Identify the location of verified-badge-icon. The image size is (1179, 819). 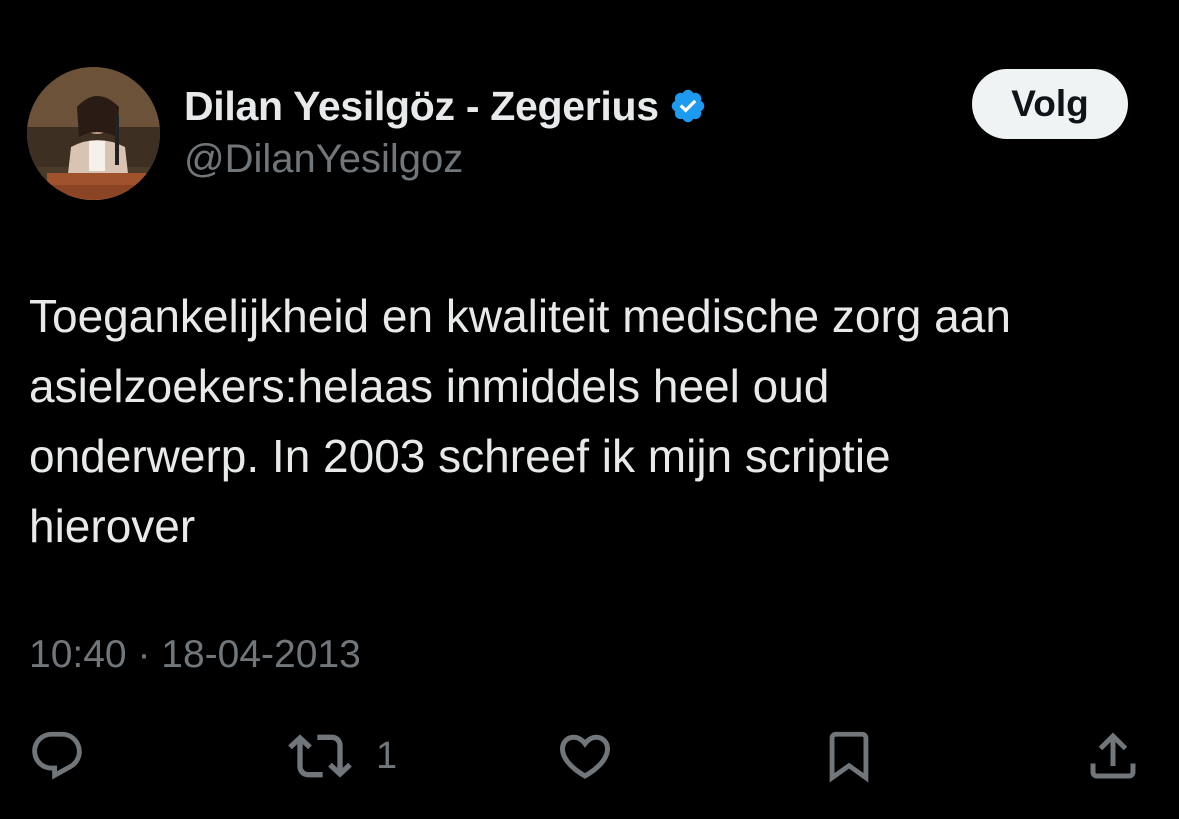
(688, 106).